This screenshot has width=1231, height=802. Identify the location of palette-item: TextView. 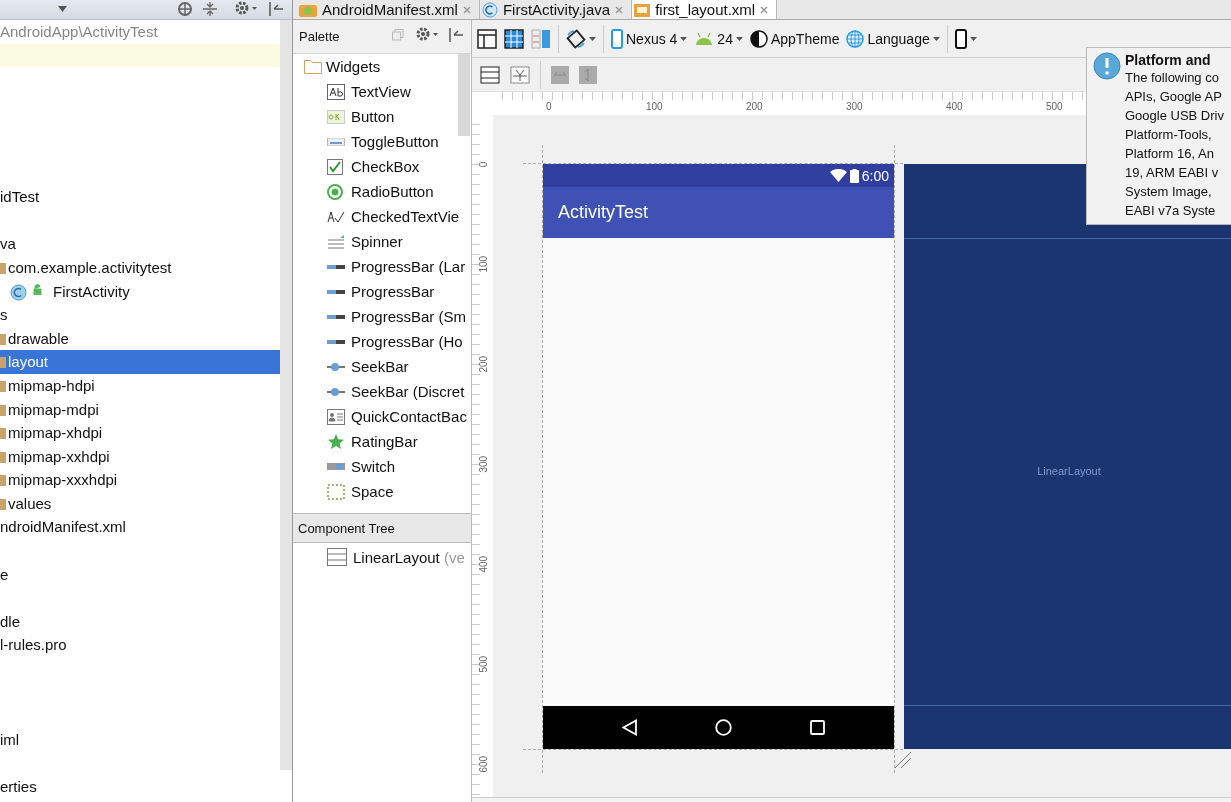
(382, 91).